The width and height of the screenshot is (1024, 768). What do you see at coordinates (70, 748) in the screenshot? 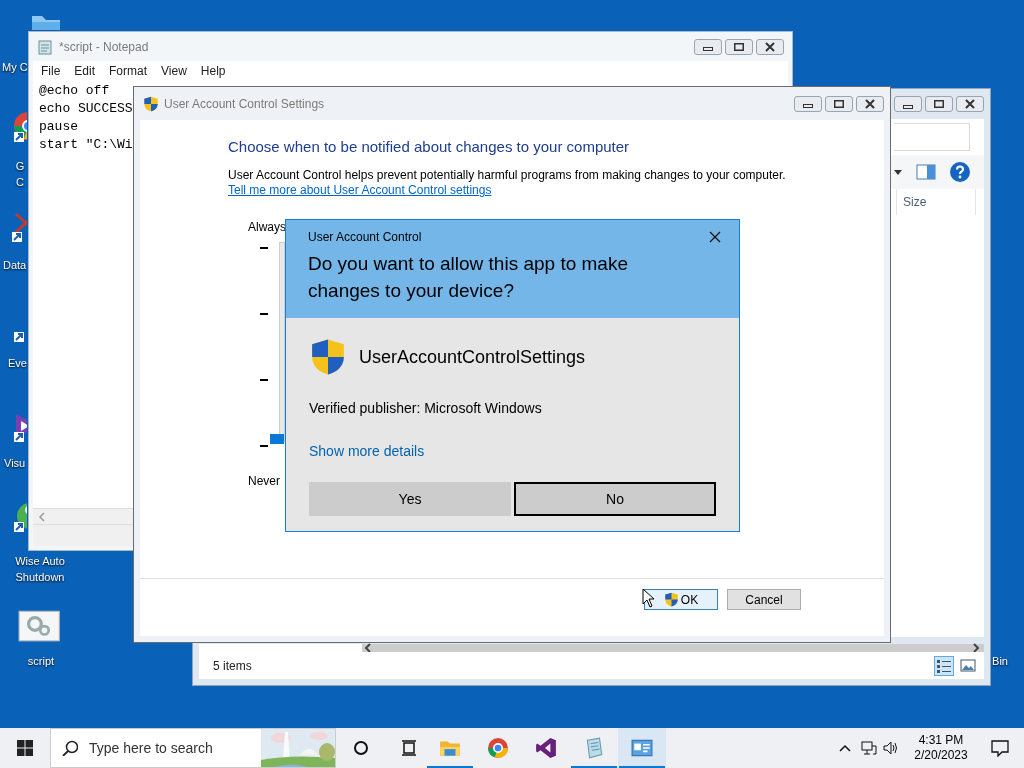
I see `search-icon` at bounding box center [70, 748].